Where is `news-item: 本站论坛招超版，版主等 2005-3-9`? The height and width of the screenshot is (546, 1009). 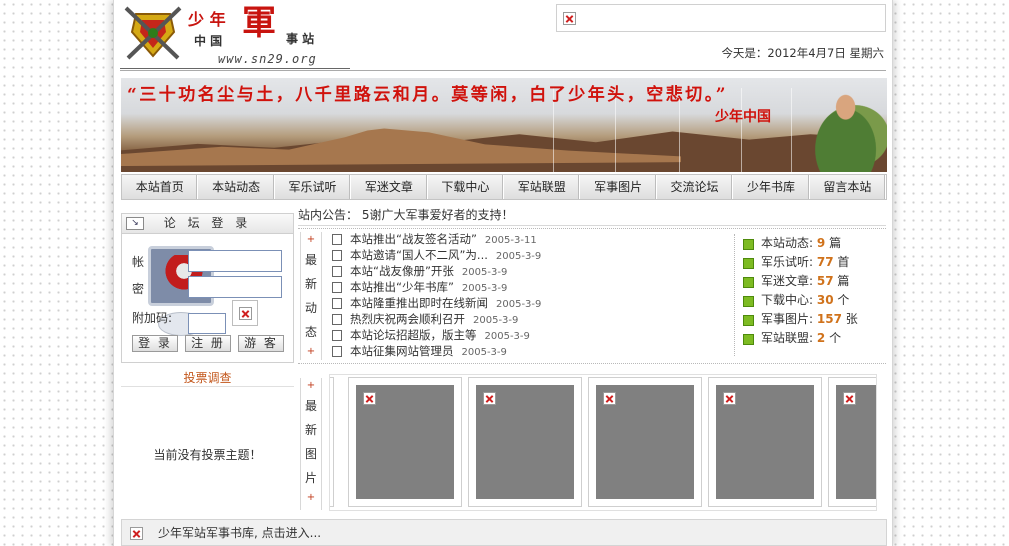
news-item: 本站论坛招超版，版主等 2005-3-9 is located at coordinates (530, 335).